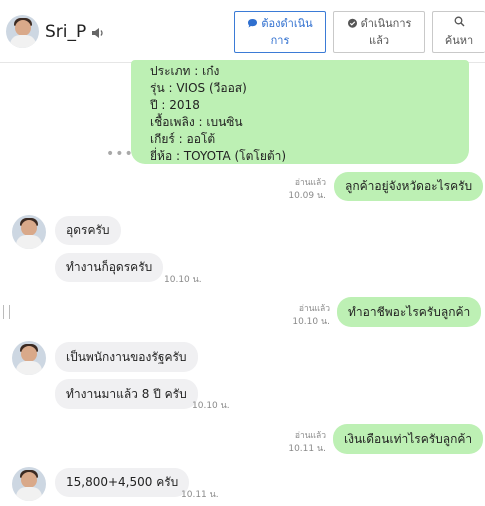  What do you see at coordinates (6, 312) in the screenshot?
I see `resize-handle` at bounding box center [6, 312].